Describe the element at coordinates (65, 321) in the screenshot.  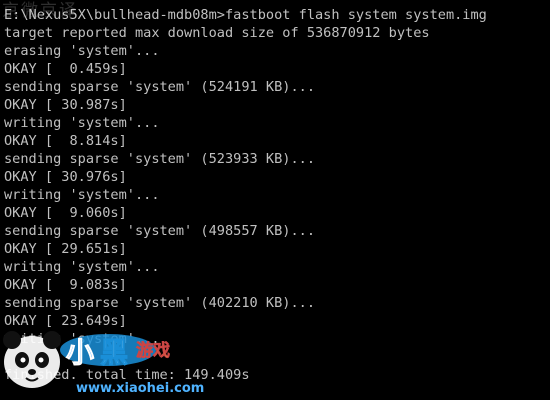
I see `console-line: OKAY [ 23.649s]` at that location.